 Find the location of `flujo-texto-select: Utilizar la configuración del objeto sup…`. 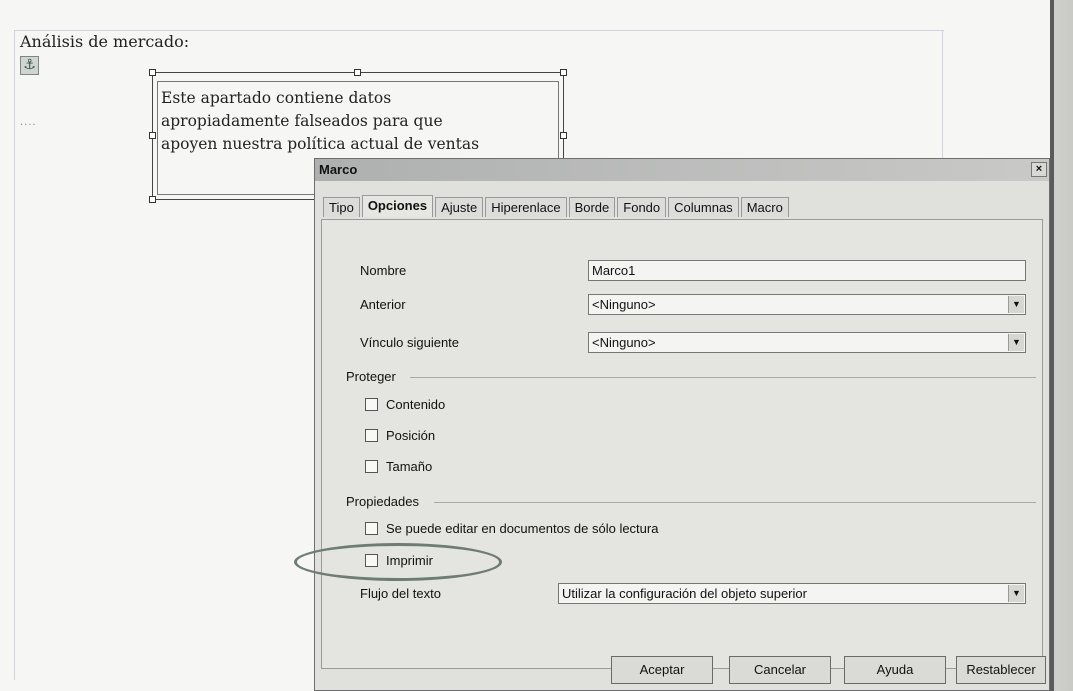

flujo-texto-select: Utilizar la configuración del objeto sup… is located at coordinates (792, 593).